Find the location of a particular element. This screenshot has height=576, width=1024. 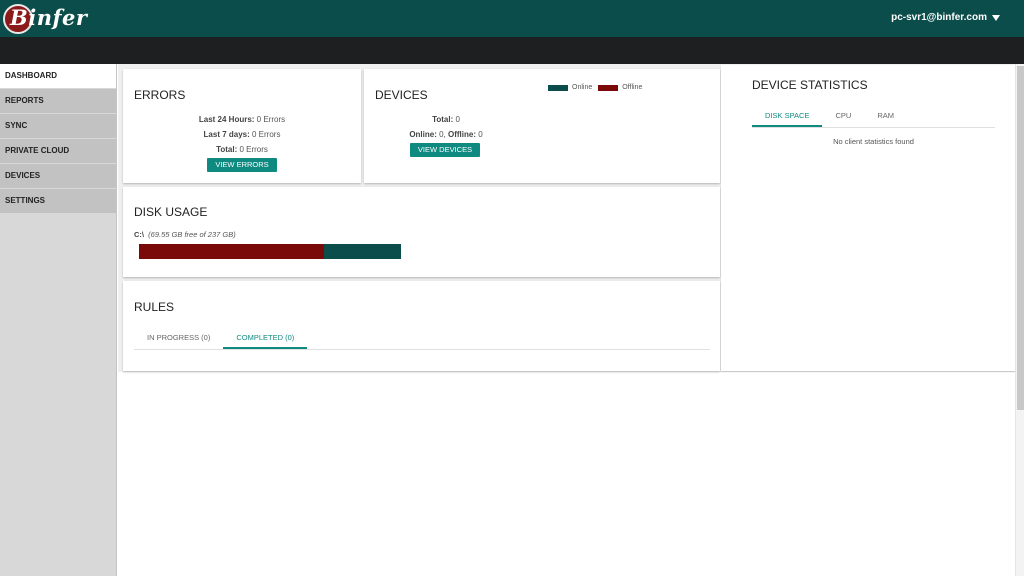

sidebar-item-sync: SYNC is located at coordinates (58, 126).